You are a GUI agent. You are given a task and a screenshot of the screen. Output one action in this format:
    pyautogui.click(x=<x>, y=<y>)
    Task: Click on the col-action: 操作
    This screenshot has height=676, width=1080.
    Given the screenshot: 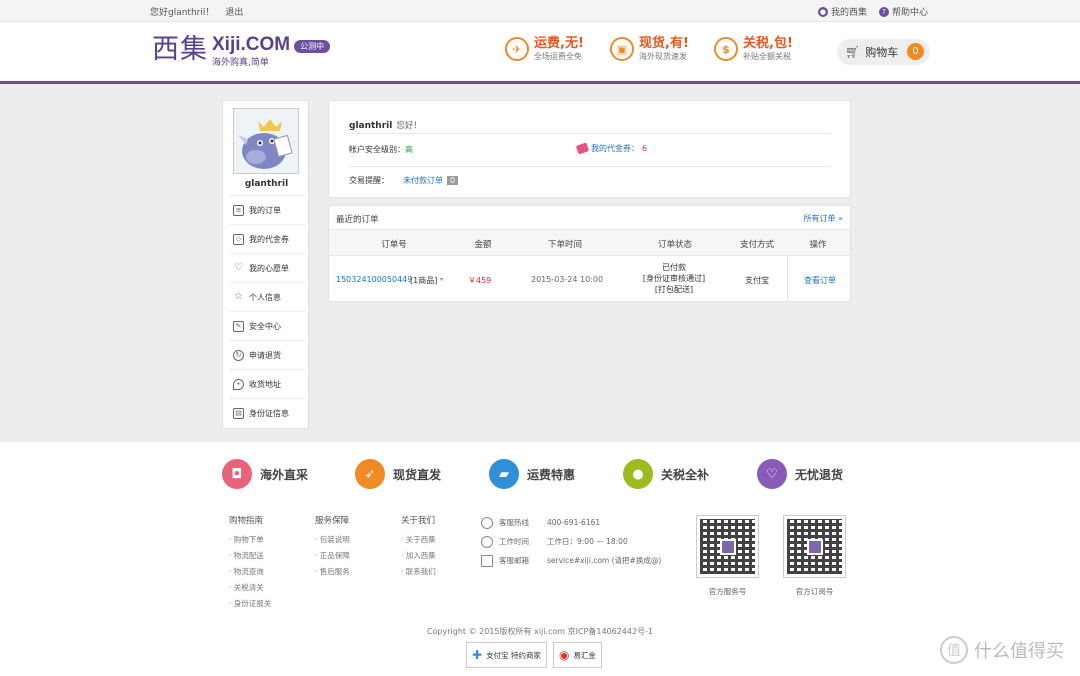 What is the action you would take?
    pyautogui.click(x=818, y=245)
    